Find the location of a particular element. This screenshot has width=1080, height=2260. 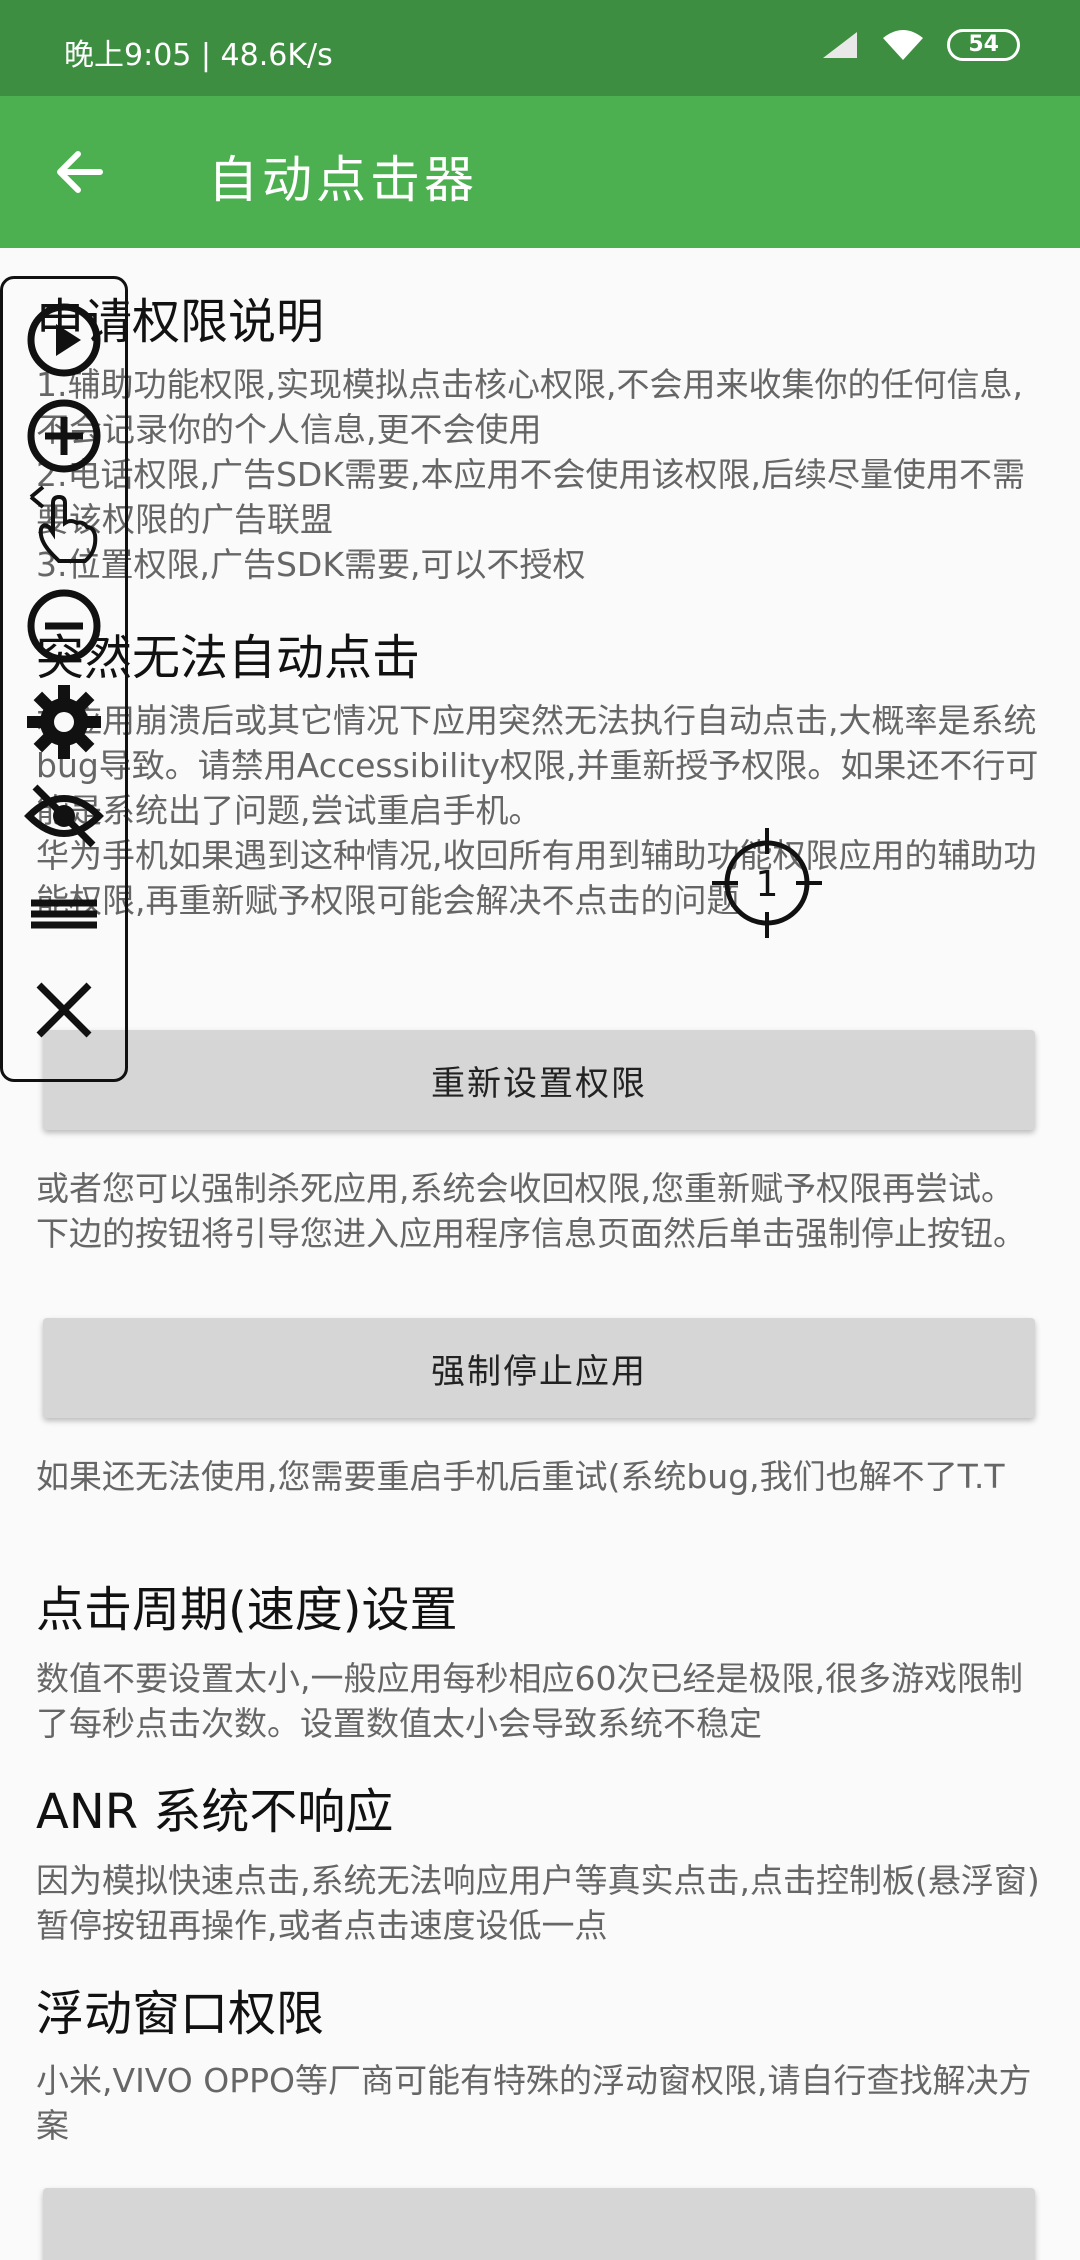

anr-heading: ANR 系统不响应 is located at coordinates (215, 1812).